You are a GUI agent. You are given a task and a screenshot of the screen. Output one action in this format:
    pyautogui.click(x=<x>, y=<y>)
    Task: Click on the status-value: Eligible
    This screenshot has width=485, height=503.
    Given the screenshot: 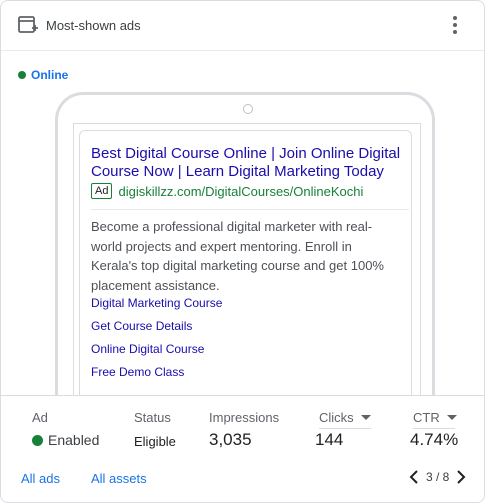 What is the action you would take?
    pyautogui.click(x=155, y=441)
    